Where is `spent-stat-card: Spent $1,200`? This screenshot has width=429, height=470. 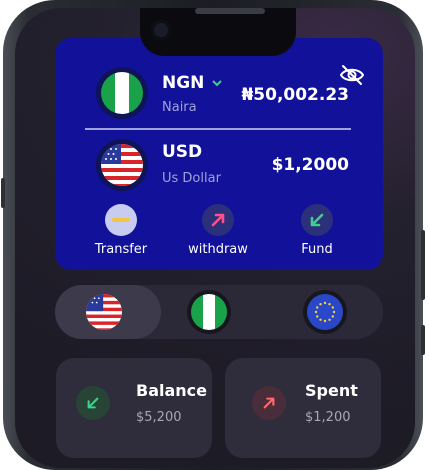
spent-stat-card: Spent $1,200 is located at coordinates (303, 408).